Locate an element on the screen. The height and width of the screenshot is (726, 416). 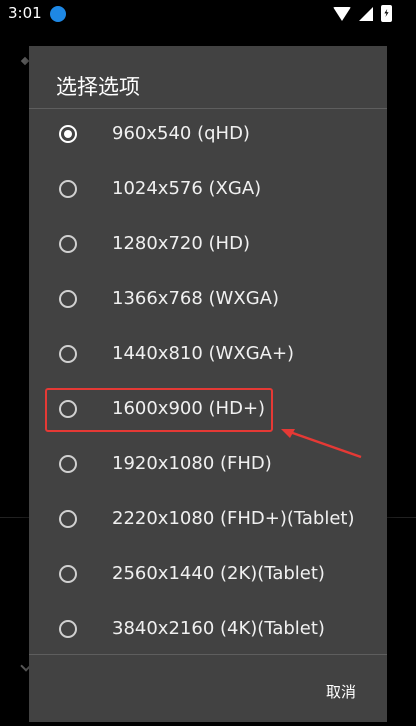
option-label: 2560x1440 (2K)(Tablet) is located at coordinates (218, 573).